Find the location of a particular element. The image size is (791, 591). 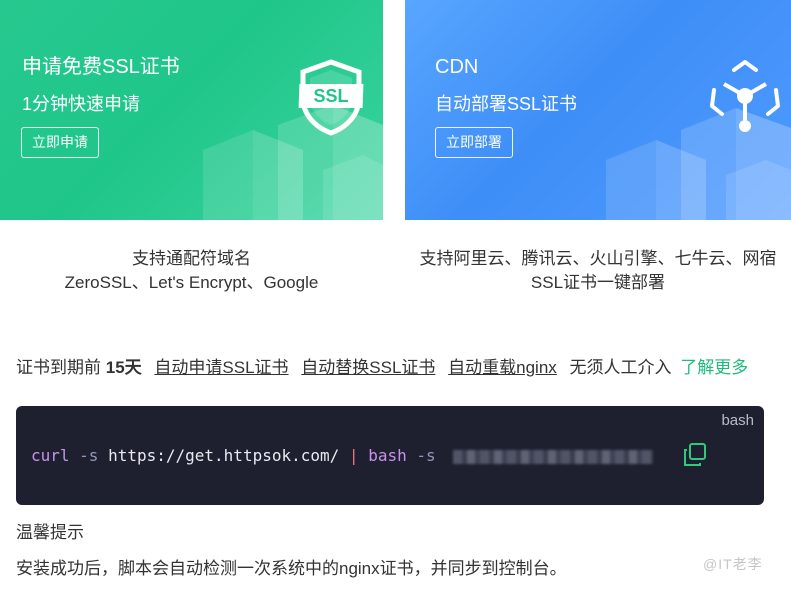

deploy-now-button: 立即部署 is located at coordinates (474, 142).